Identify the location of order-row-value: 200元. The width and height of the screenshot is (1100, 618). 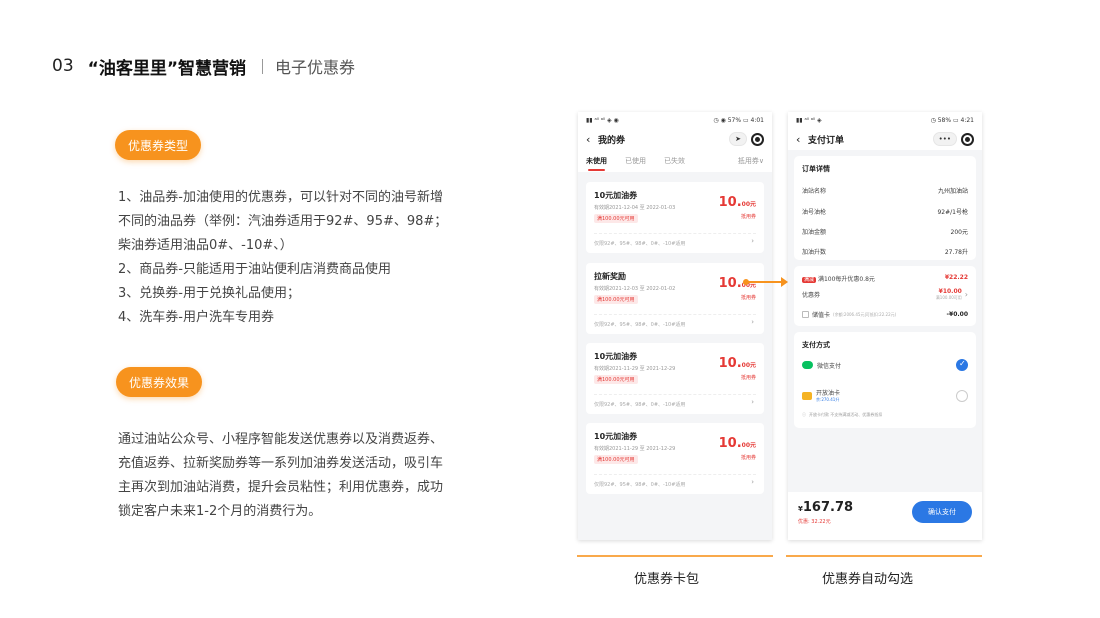
(959, 232).